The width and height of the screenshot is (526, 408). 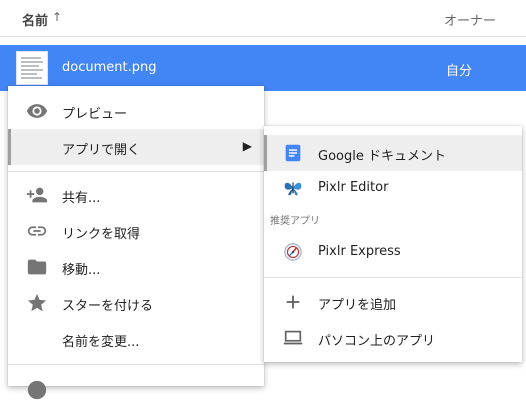 I want to click on file-list-header: 名前 ↑ オーナー, so click(x=263, y=18).